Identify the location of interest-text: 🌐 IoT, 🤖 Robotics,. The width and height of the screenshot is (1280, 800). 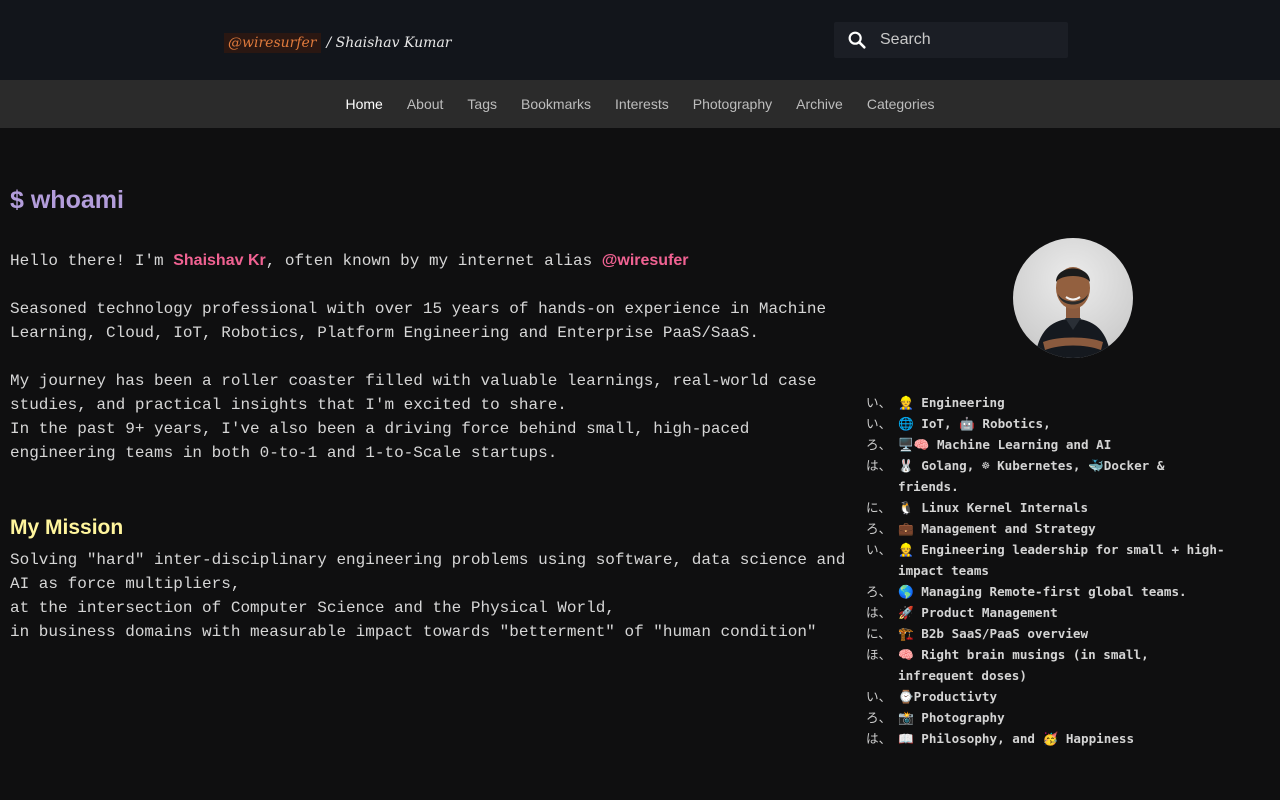
(974, 423).